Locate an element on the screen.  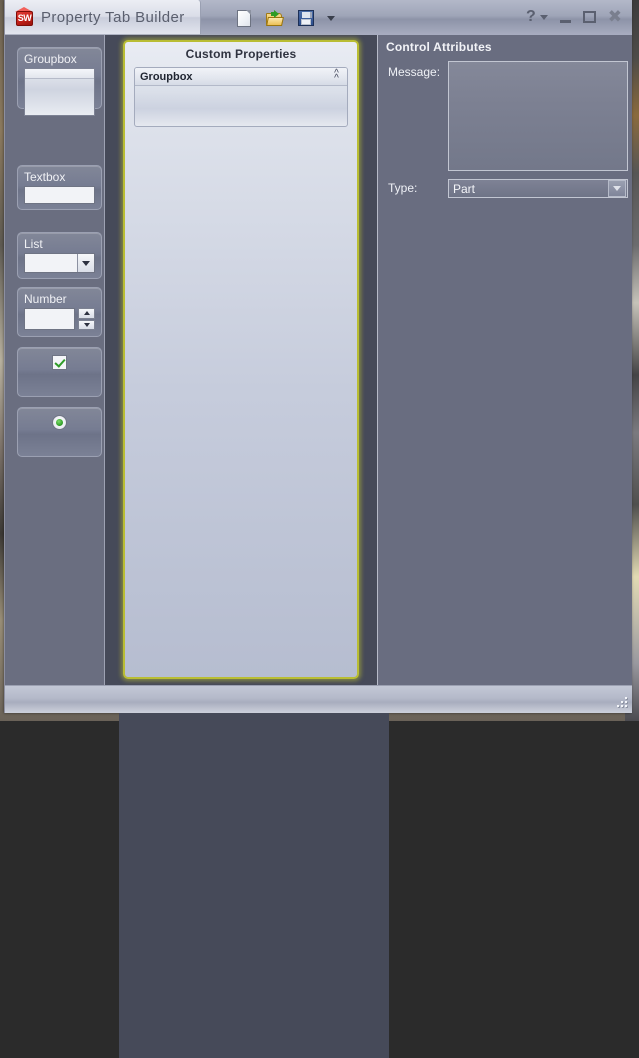
solidworks-cube-icon: SW is located at coordinates (24, 17).